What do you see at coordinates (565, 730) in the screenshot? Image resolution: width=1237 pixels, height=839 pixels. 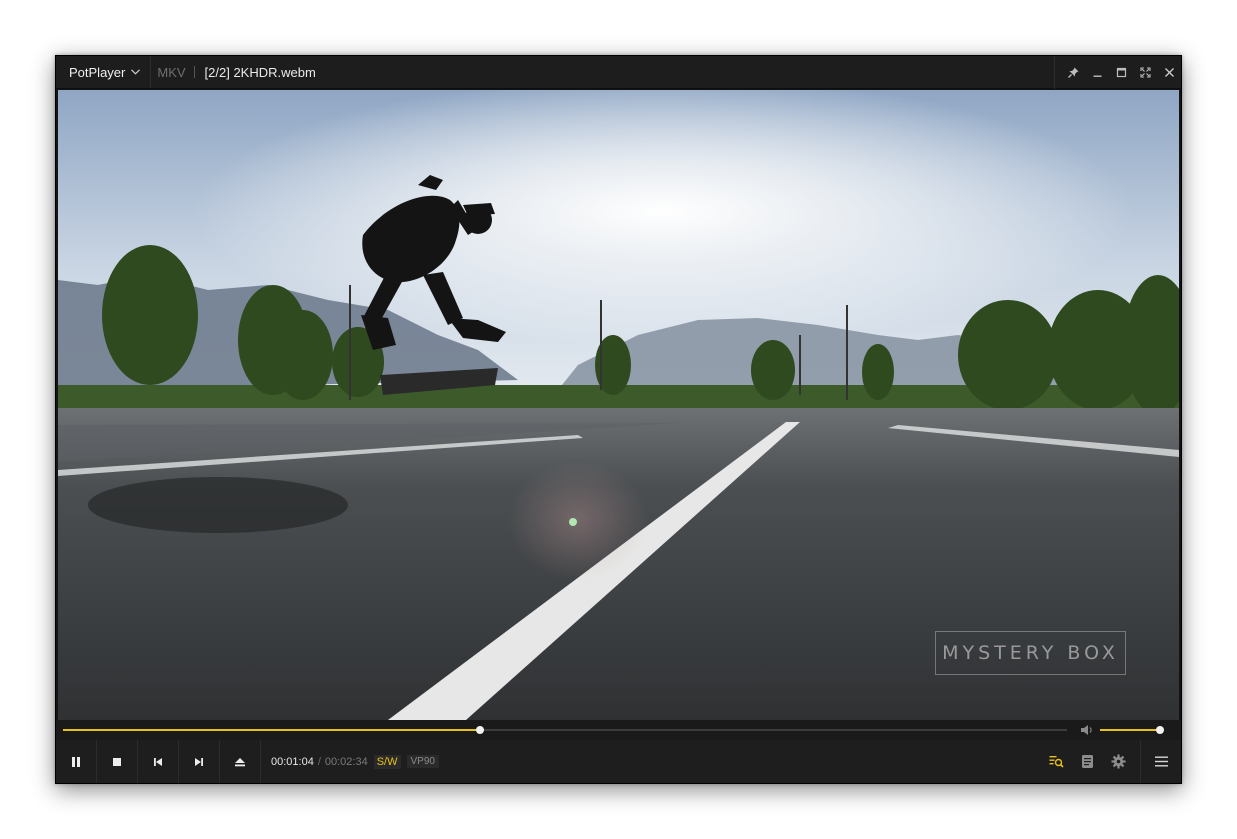 I see `seek-bar` at bounding box center [565, 730].